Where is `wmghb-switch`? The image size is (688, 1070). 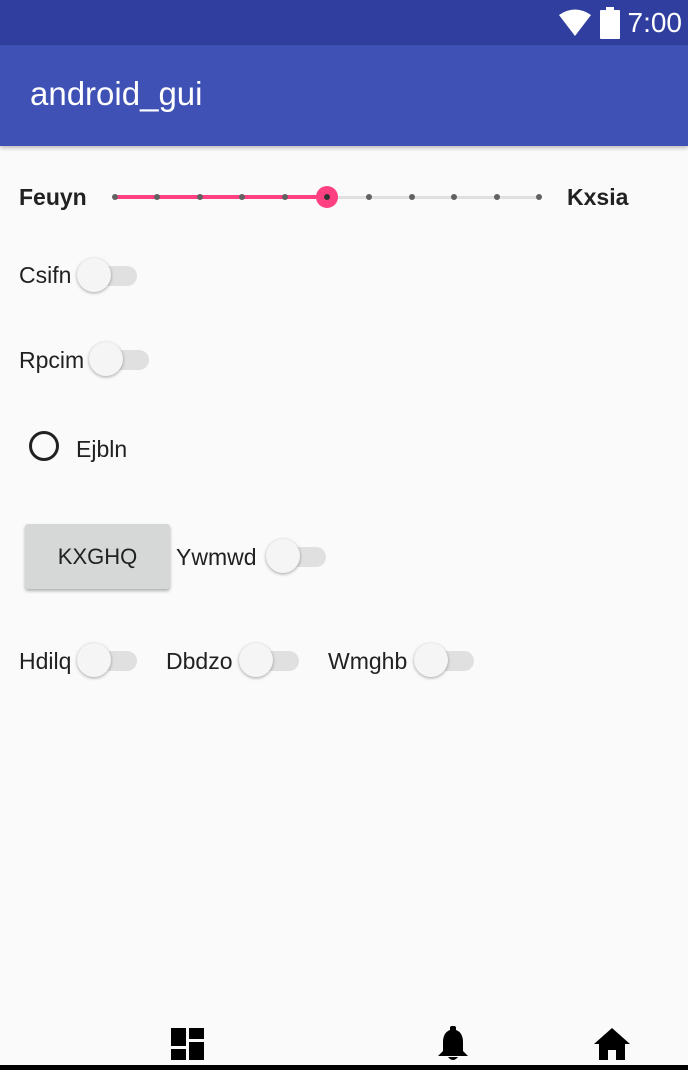 wmghb-switch is located at coordinates (446, 659).